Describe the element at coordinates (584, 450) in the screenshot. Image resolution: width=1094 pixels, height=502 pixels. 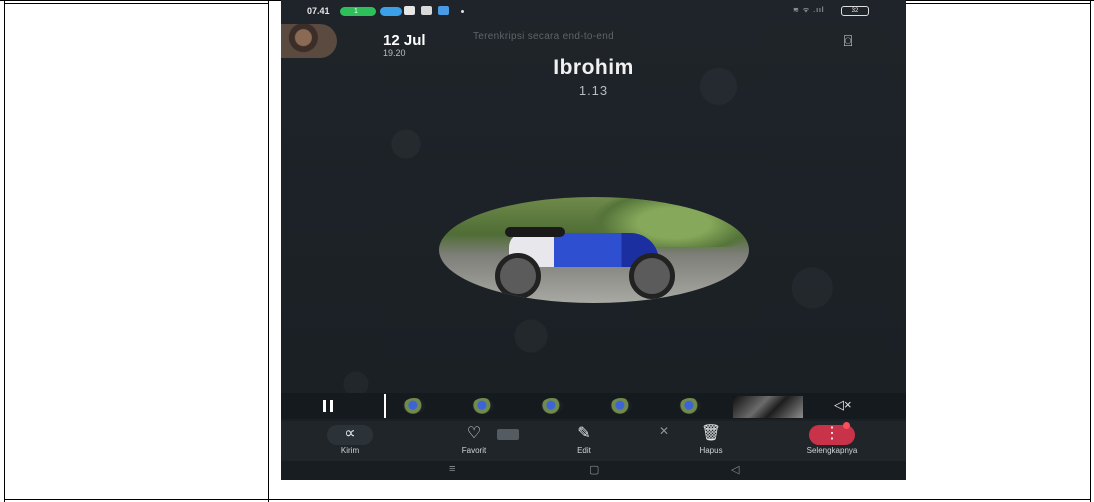
I see `edit-label: Edit` at that location.